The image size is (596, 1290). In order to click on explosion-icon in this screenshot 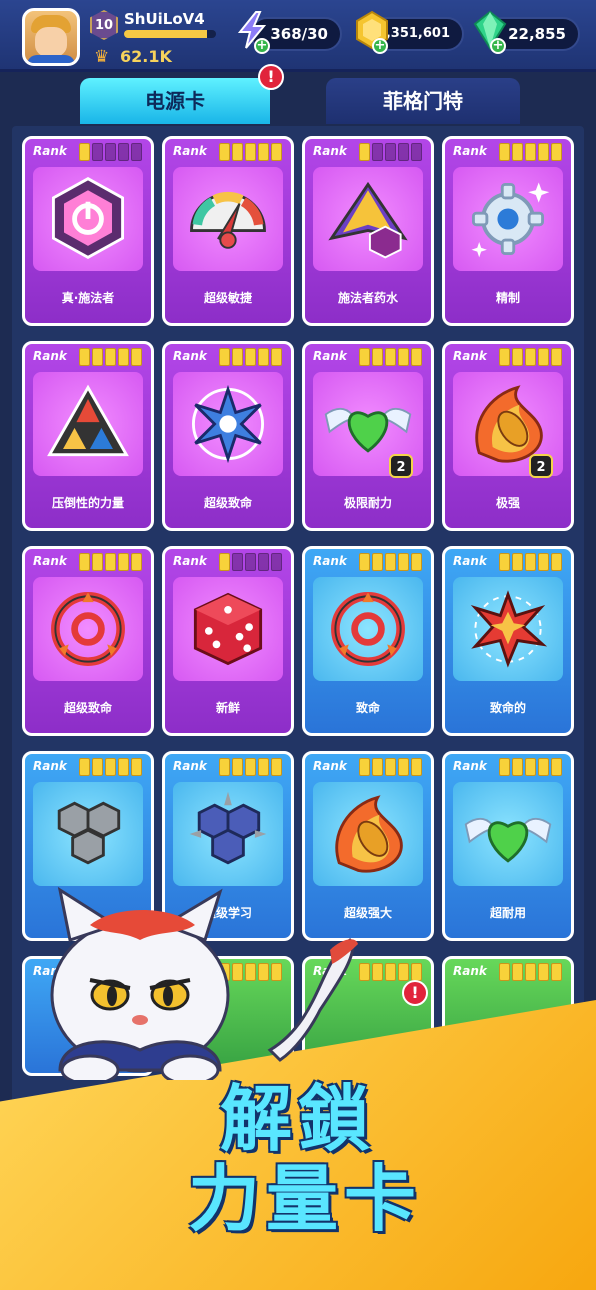, I will do `click(509, 629)`.